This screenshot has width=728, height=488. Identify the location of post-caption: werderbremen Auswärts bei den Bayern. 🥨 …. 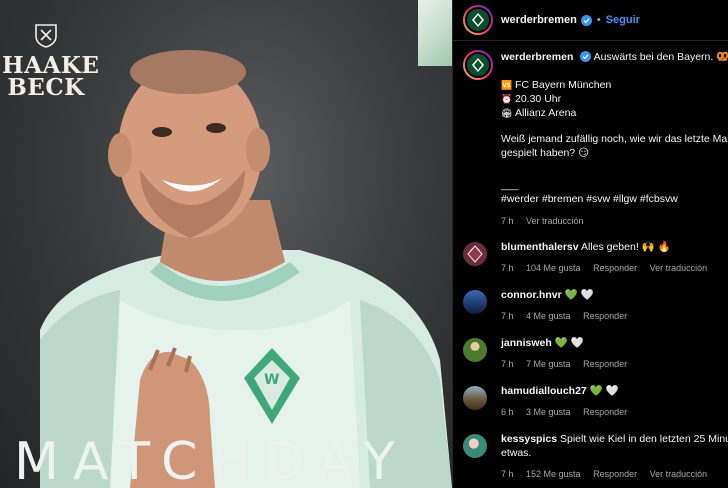
(590, 135).